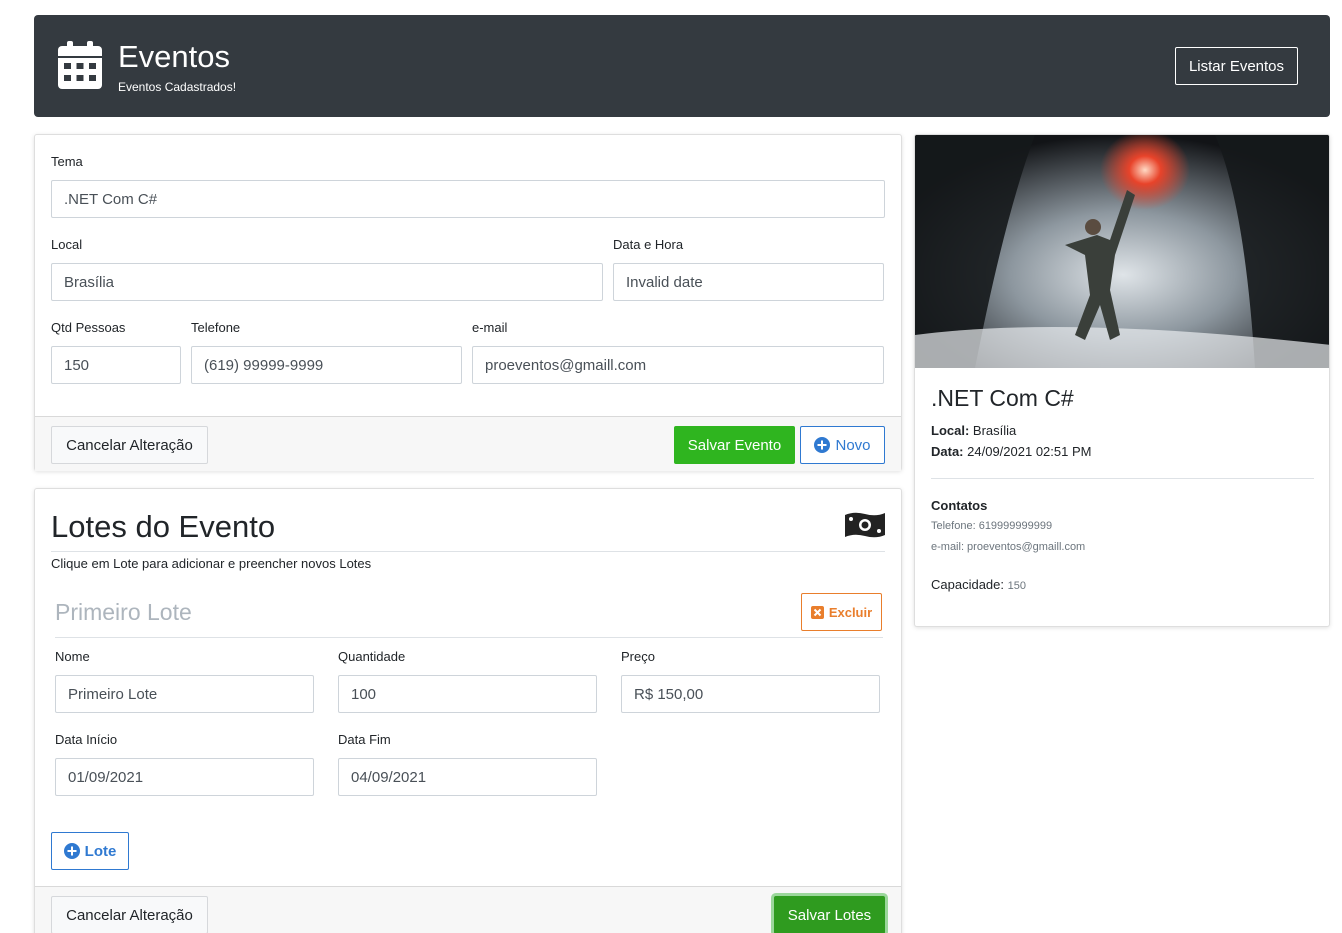 The width and height of the screenshot is (1342, 933). Describe the element at coordinates (950, 430) in the screenshot. I see `preview-local-label: Local:` at that location.